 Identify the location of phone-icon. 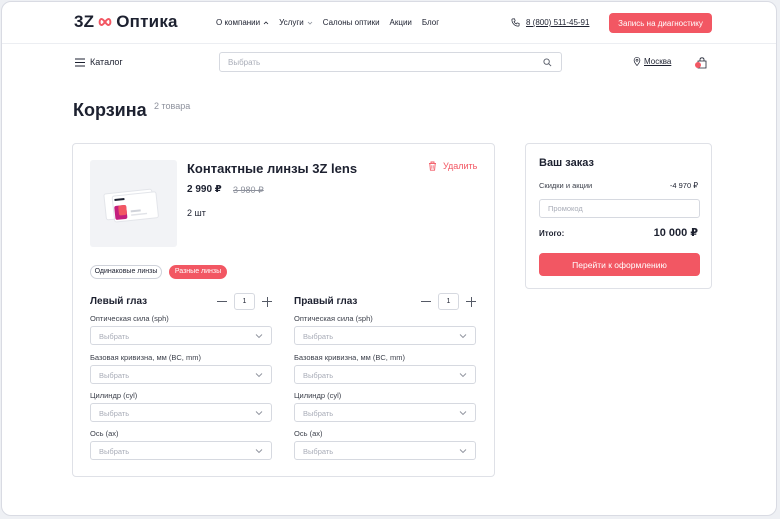
(515, 22).